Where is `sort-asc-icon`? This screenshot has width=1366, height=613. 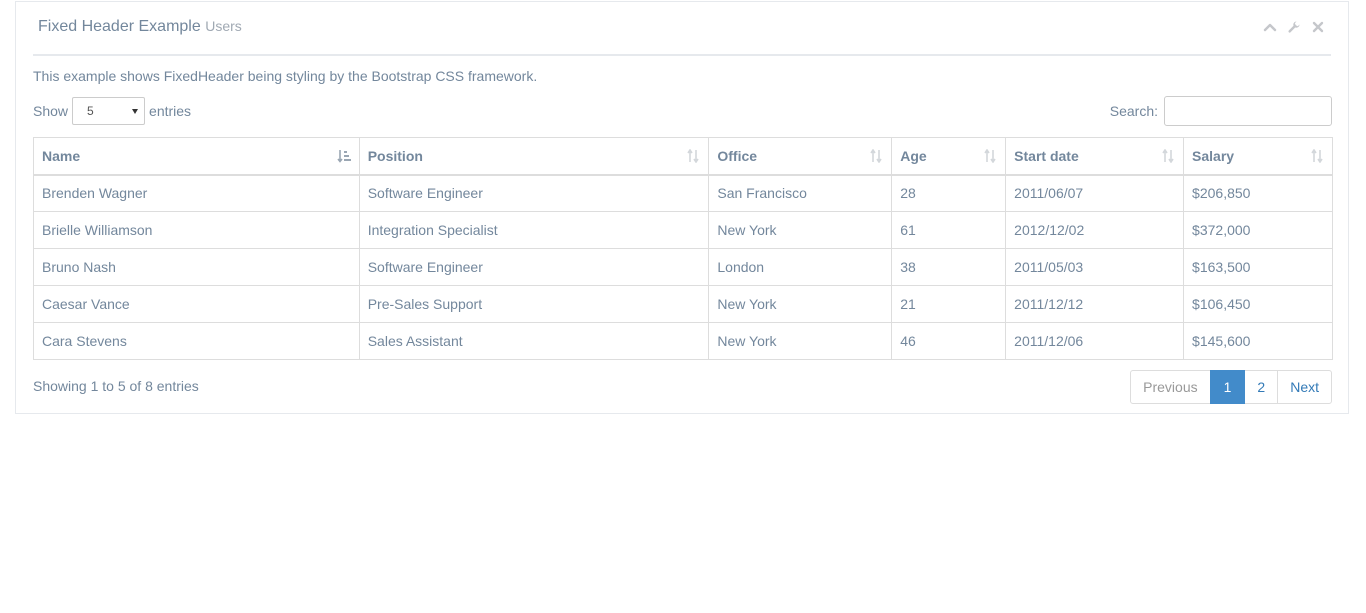 sort-asc-icon is located at coordinates (344, 156).